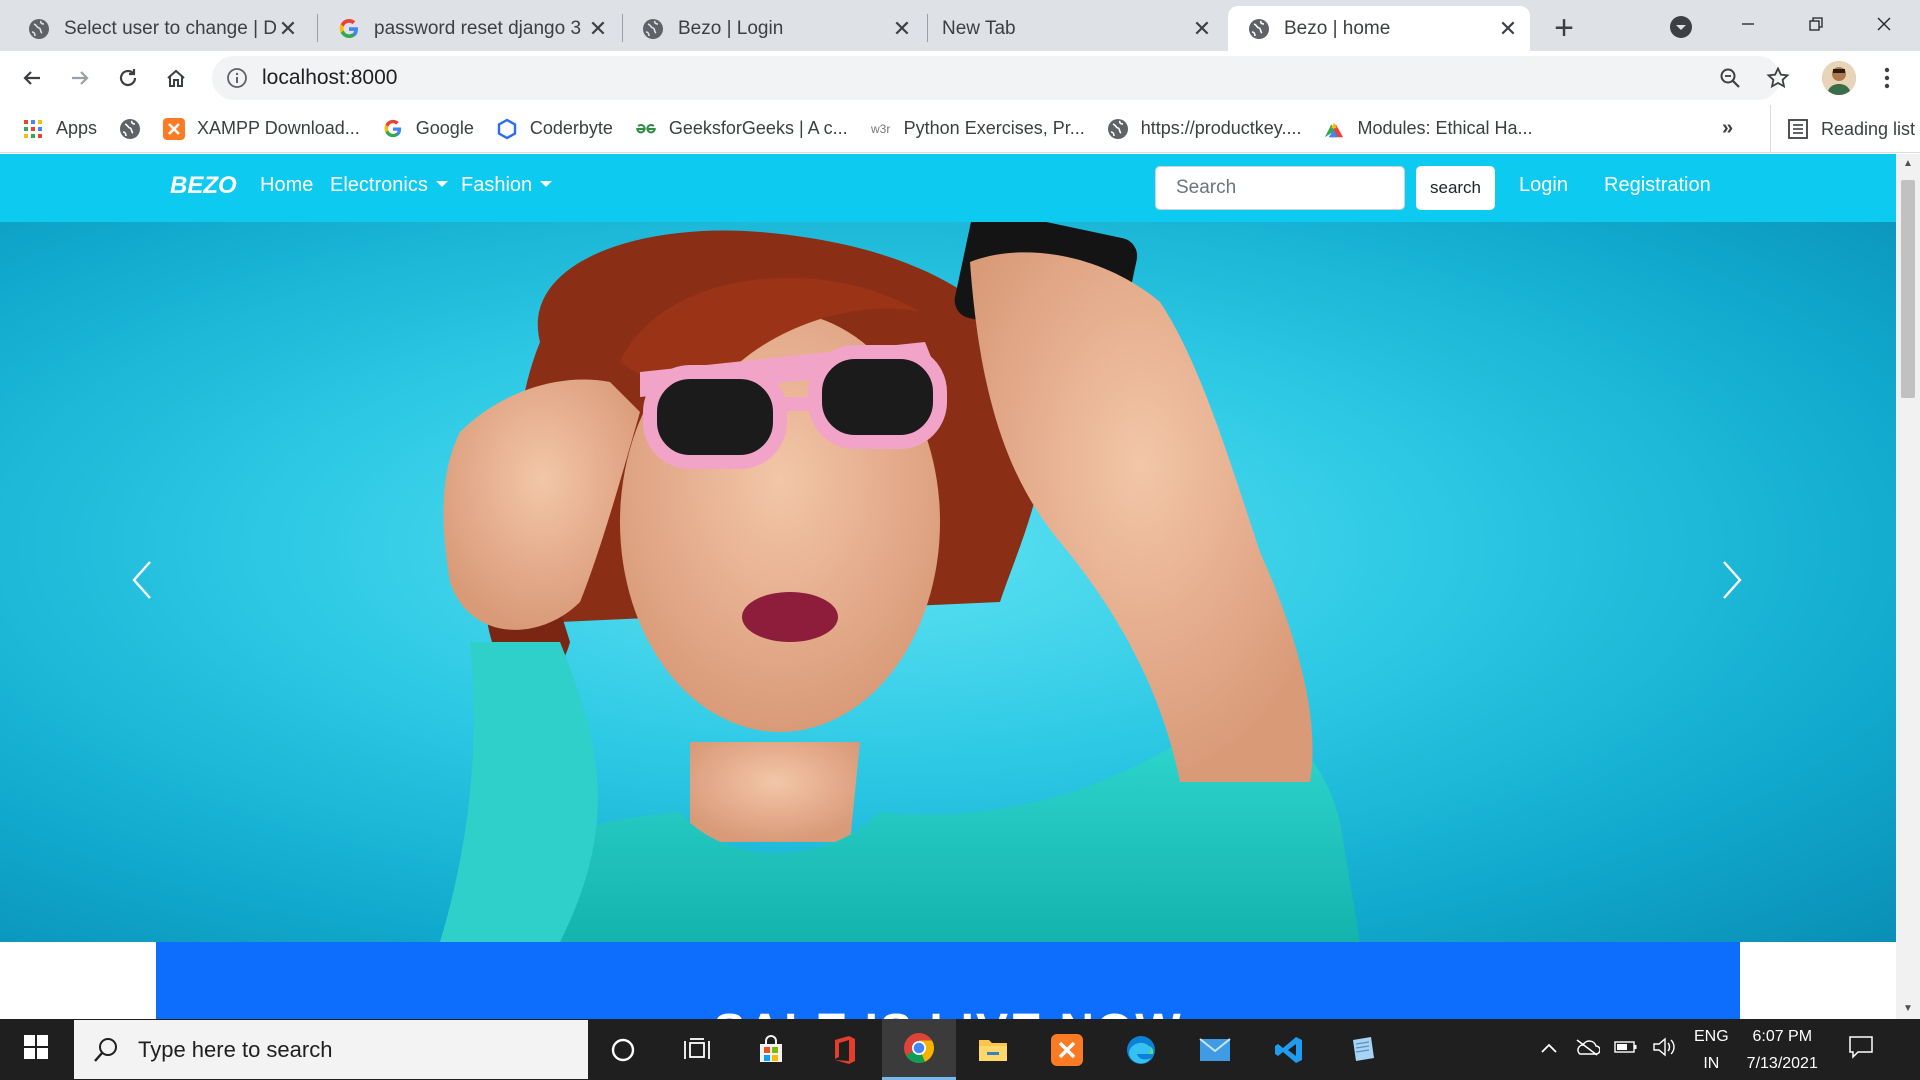 The height and width of the screenshot is (1080, 1920). Describe the element at coordinates (1730, 78) in the screenshot. I see `zoom-icon` at that location.